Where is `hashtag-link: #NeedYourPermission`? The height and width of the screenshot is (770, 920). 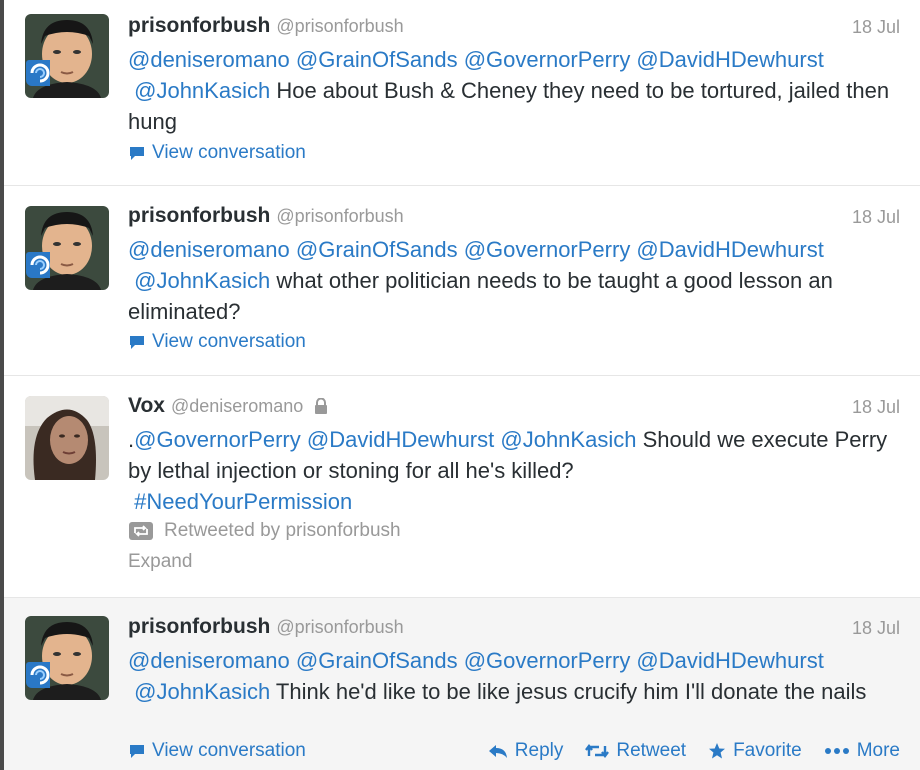 hashtag-link: #NeedYourPermission is located at coordinates (243, 501).